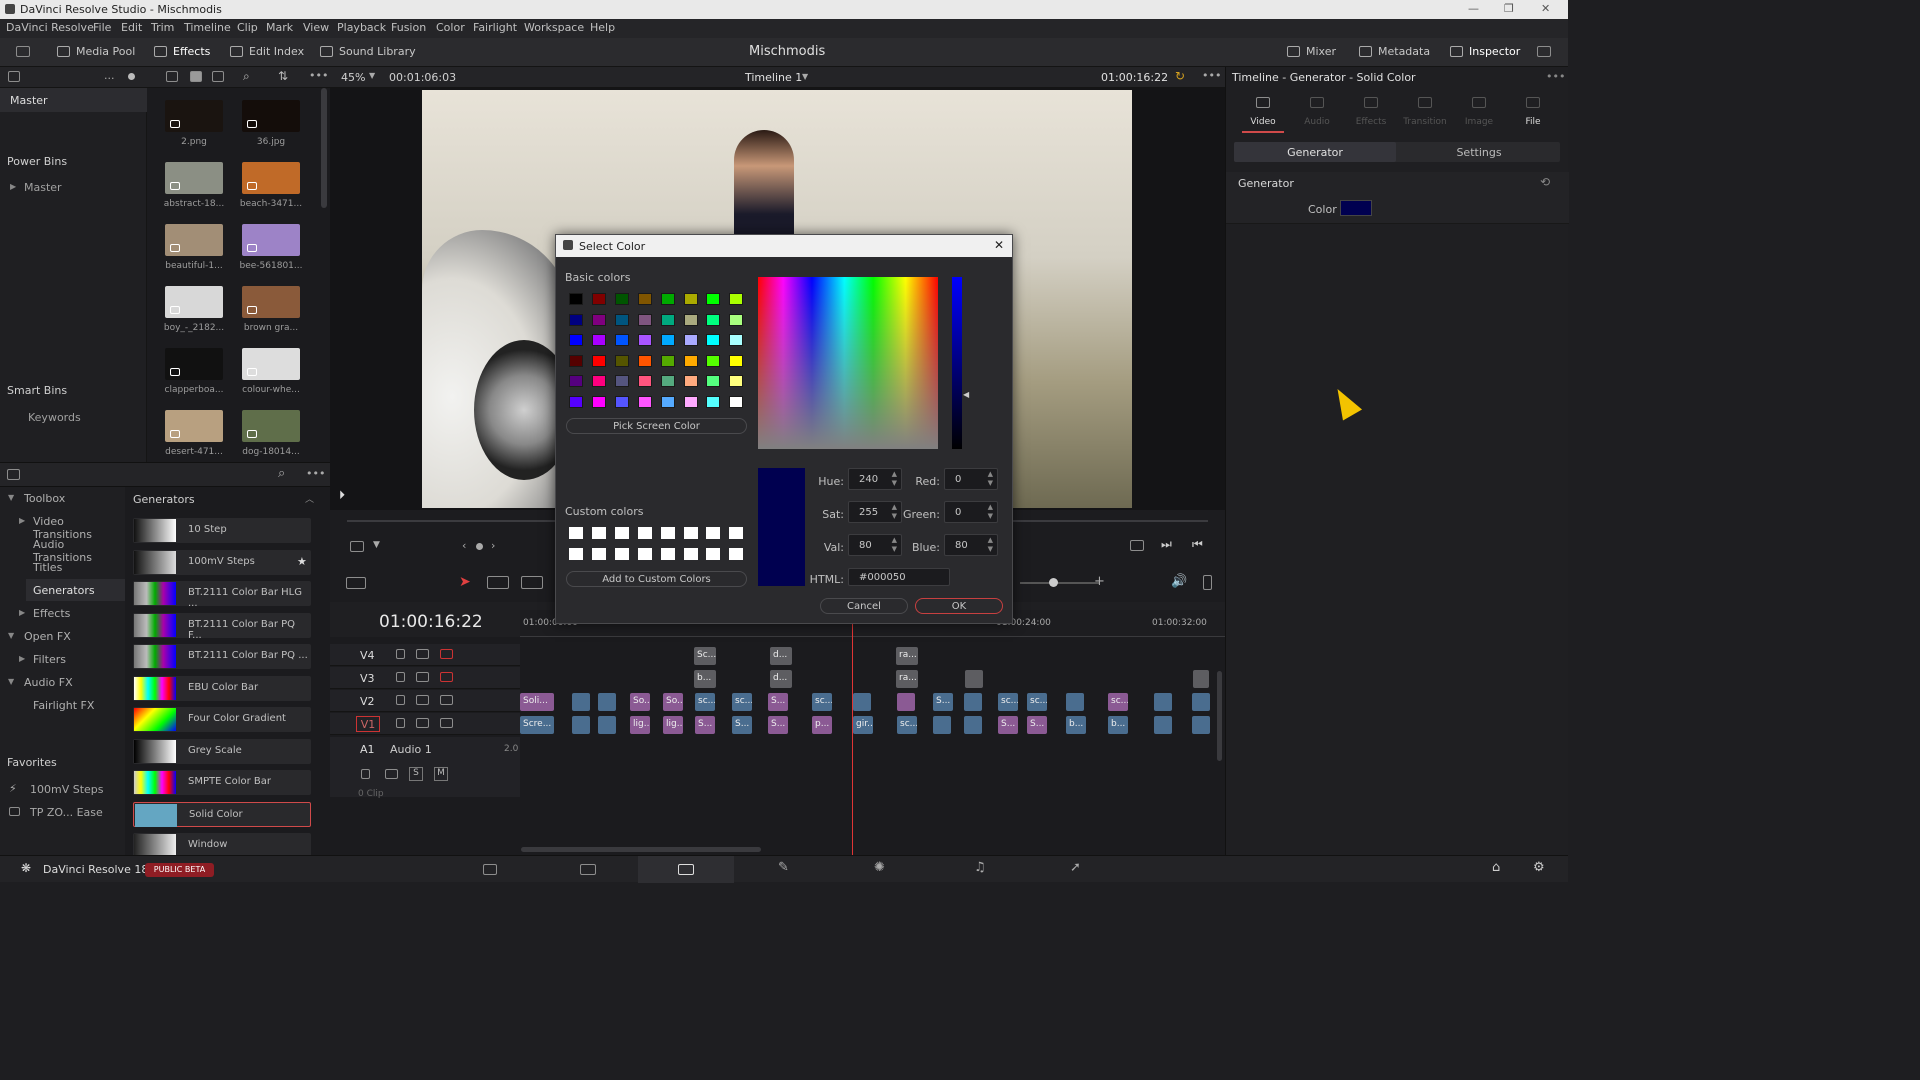 Image resolution: width=1920 pixels, height=1080 pixels. I want to click on menu-color: Color, so click(450, 27).